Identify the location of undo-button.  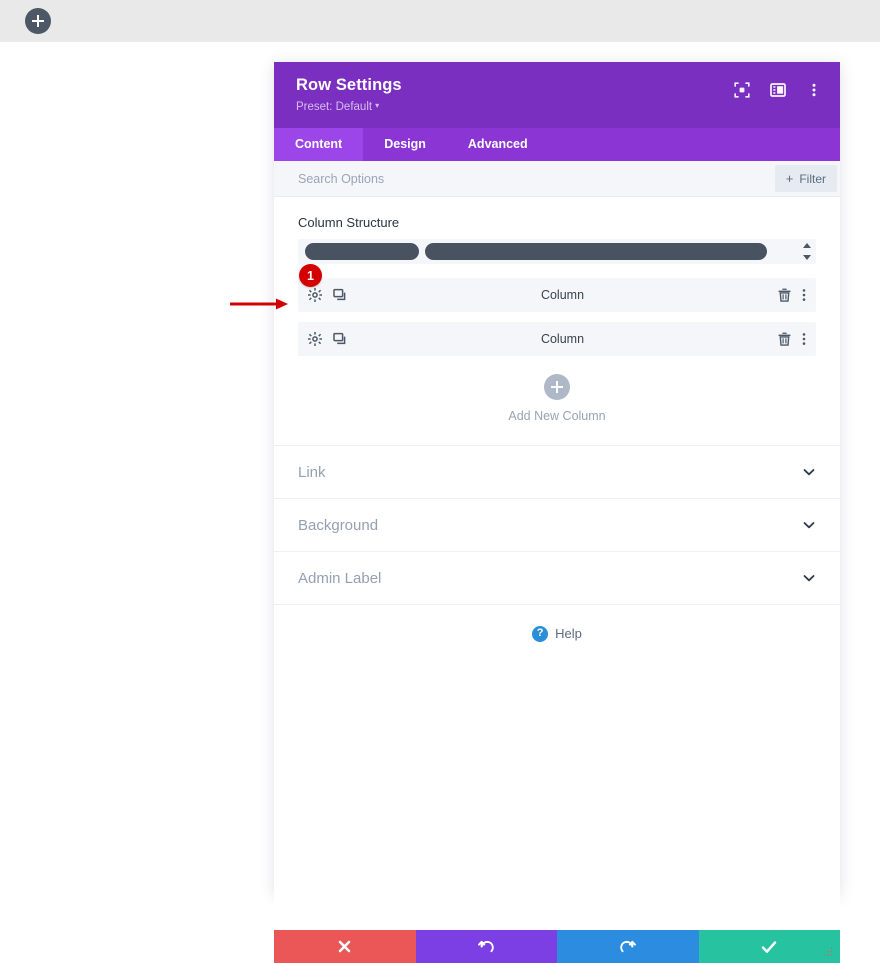
(486, 946).